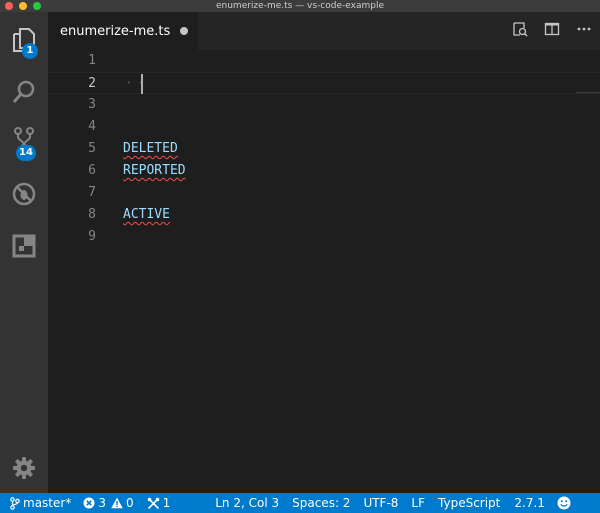 Image resolution: width=600 pixels, height=513 pixels. I want to click on line-number: 2, so click(92, 83).